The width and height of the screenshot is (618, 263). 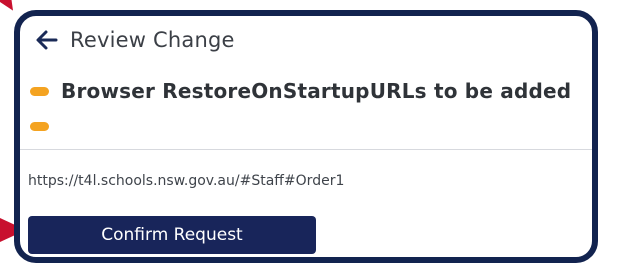 What do you see at coordinates (7, 7) in the screenshot?
I see `top-pointer-arrow` at bounding box center [7, 7].